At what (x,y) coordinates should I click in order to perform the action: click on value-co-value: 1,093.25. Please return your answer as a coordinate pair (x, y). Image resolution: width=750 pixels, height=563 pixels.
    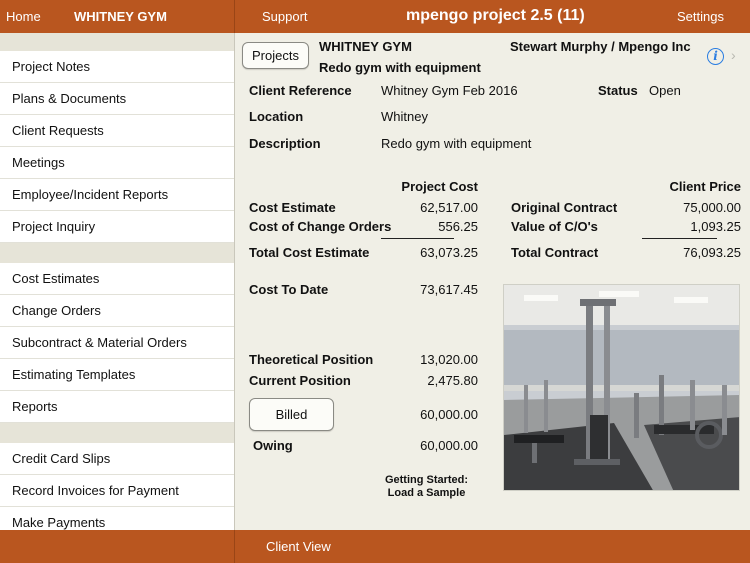
    Looking at the image, I should click on (715, 226).